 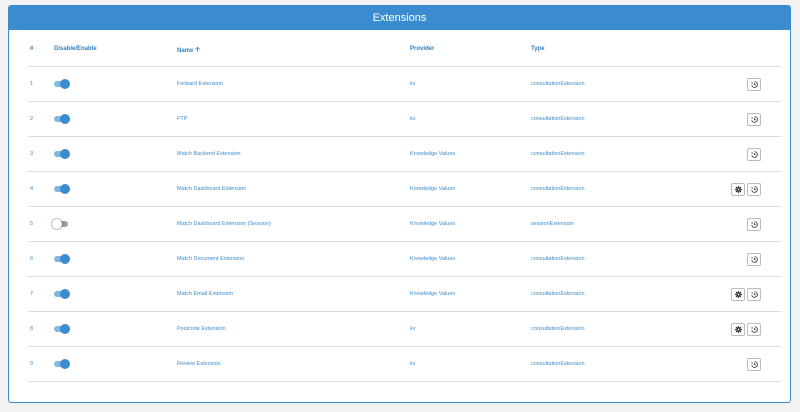 I want to click on extension-name: Match Document Extension, so click(x=291, y=259).